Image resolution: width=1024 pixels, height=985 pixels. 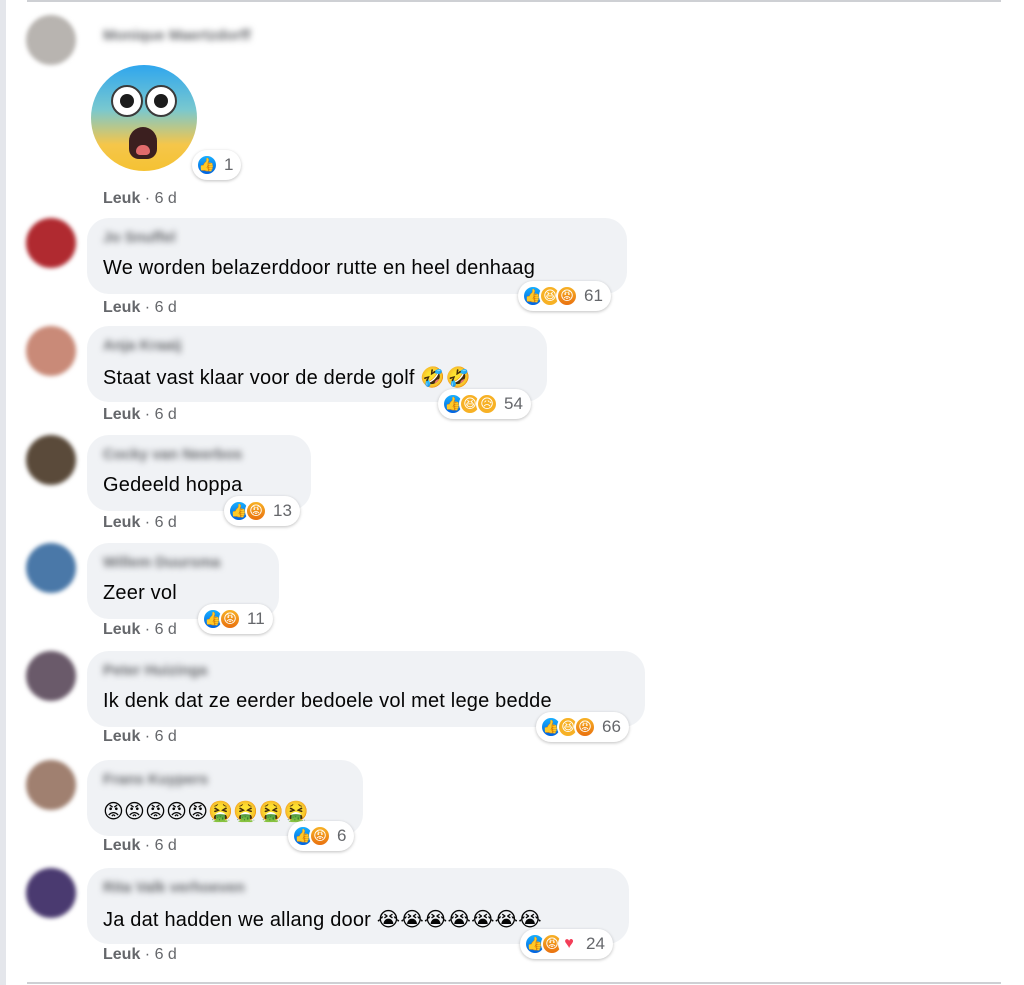 I want to click on reactions-summary: 👍 😆 😡 61, so click(x=564, y=296).